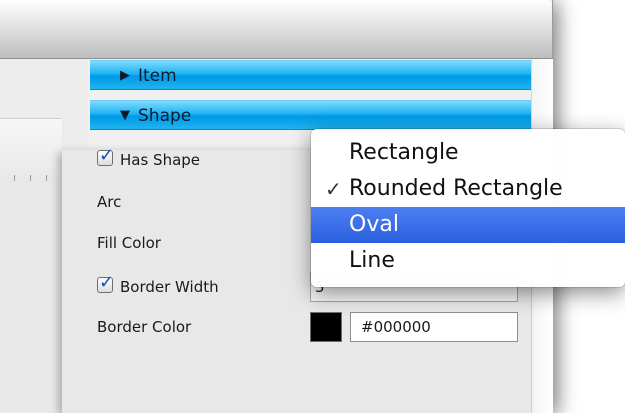  Describe the element at coordinates (374, 224) in the screenshot. I see `menu-item-label: Oval` at that location.